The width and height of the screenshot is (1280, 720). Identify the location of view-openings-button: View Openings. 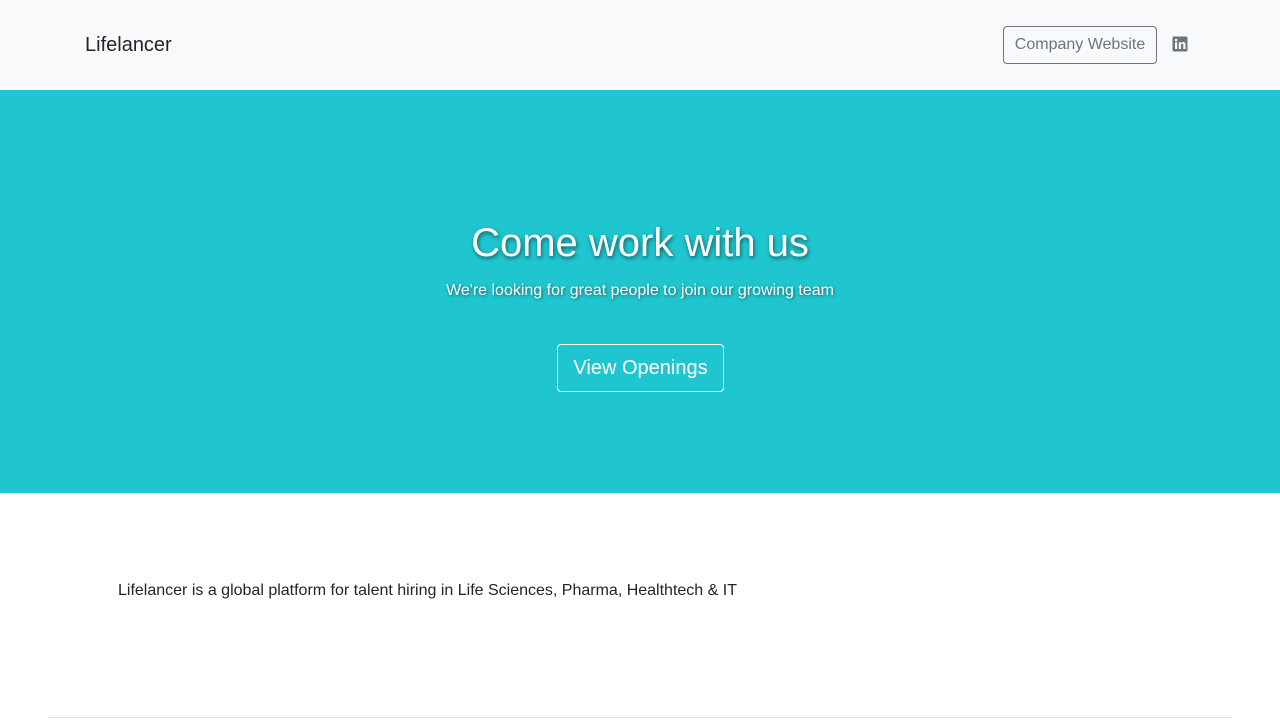
(640, 368).